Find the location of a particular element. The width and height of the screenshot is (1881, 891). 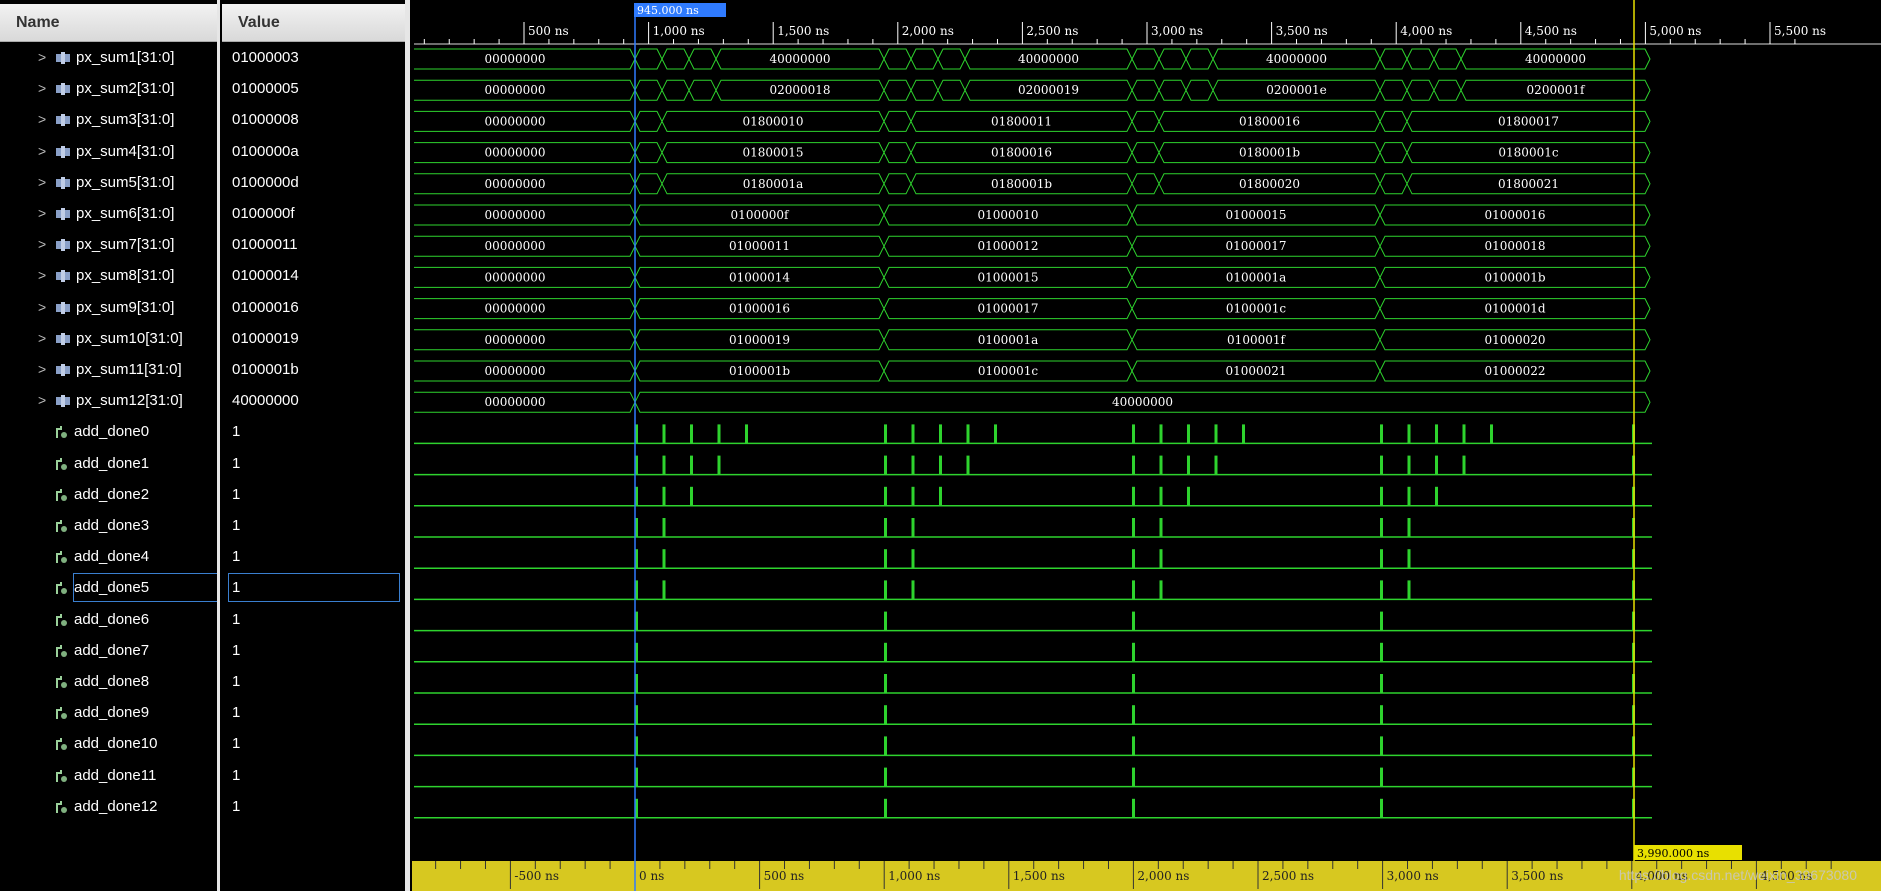

signal-value: 0100000a is located at coordinates (314, 151).